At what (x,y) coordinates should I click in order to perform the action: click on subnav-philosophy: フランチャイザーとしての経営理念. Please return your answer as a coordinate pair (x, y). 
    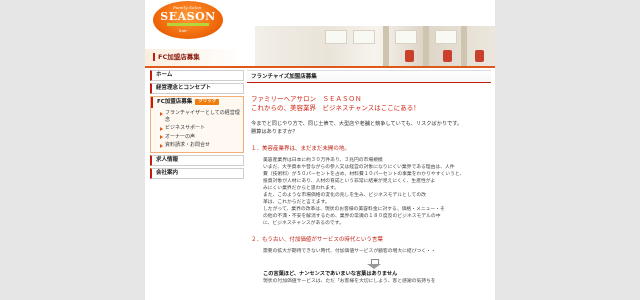
    Looking at the image, I should click on (197, 116).